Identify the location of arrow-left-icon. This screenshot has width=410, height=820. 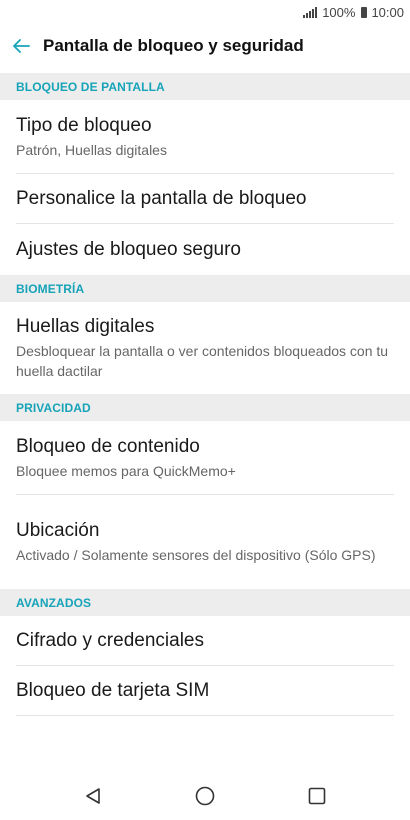
(21, 46).